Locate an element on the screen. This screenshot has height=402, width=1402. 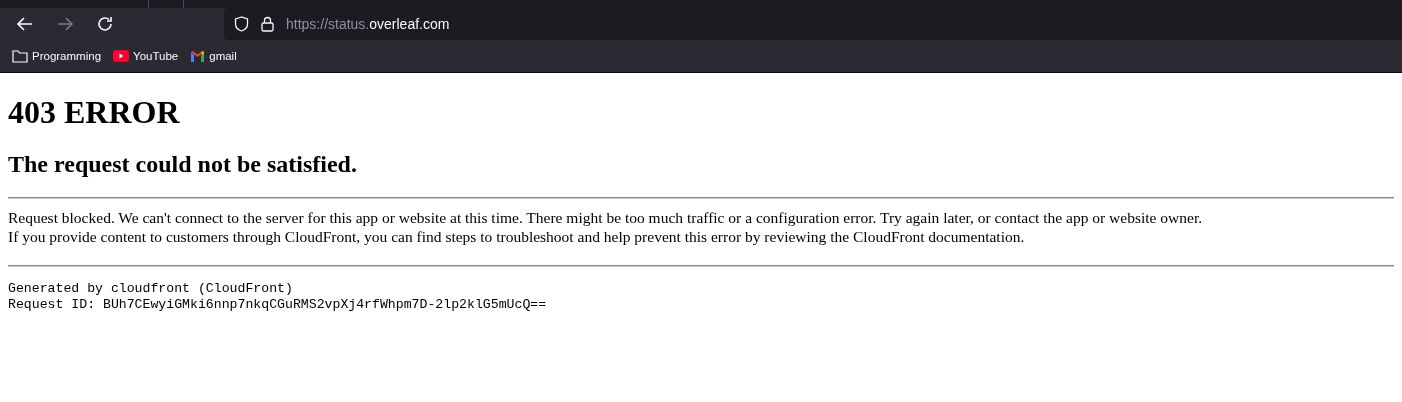
error-subheading: The request could not be satisfied. is located at coordinates (183, 164).